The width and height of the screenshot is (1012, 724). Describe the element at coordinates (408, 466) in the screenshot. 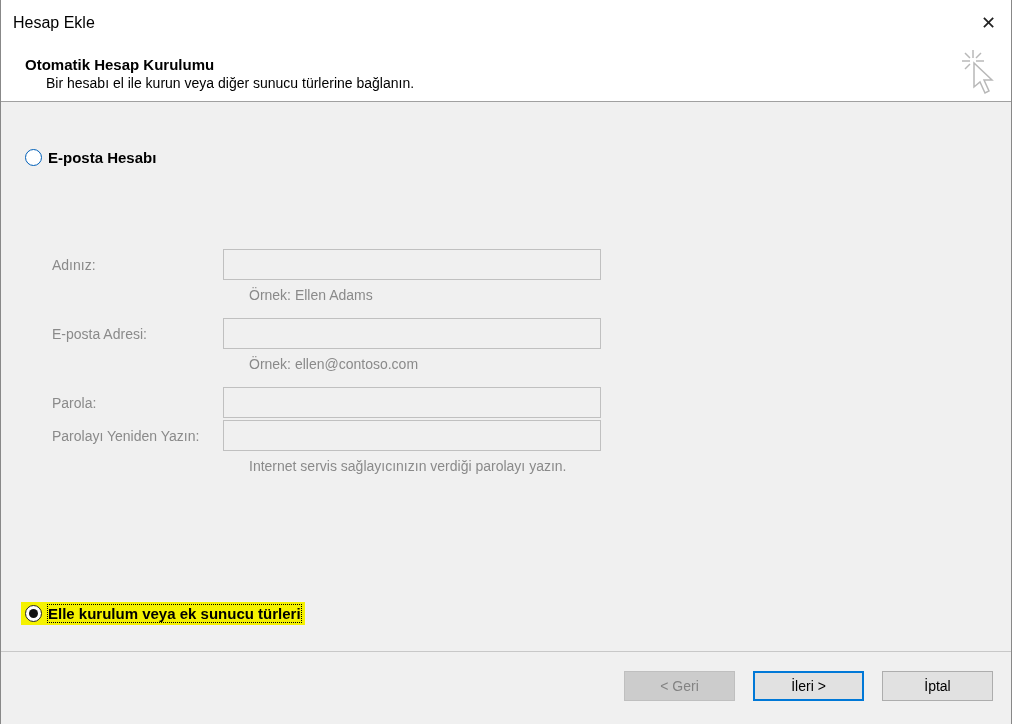

I see `field-hint: Internet servis sağlayıcınızın verdiği parolayı yazın.` at that location.